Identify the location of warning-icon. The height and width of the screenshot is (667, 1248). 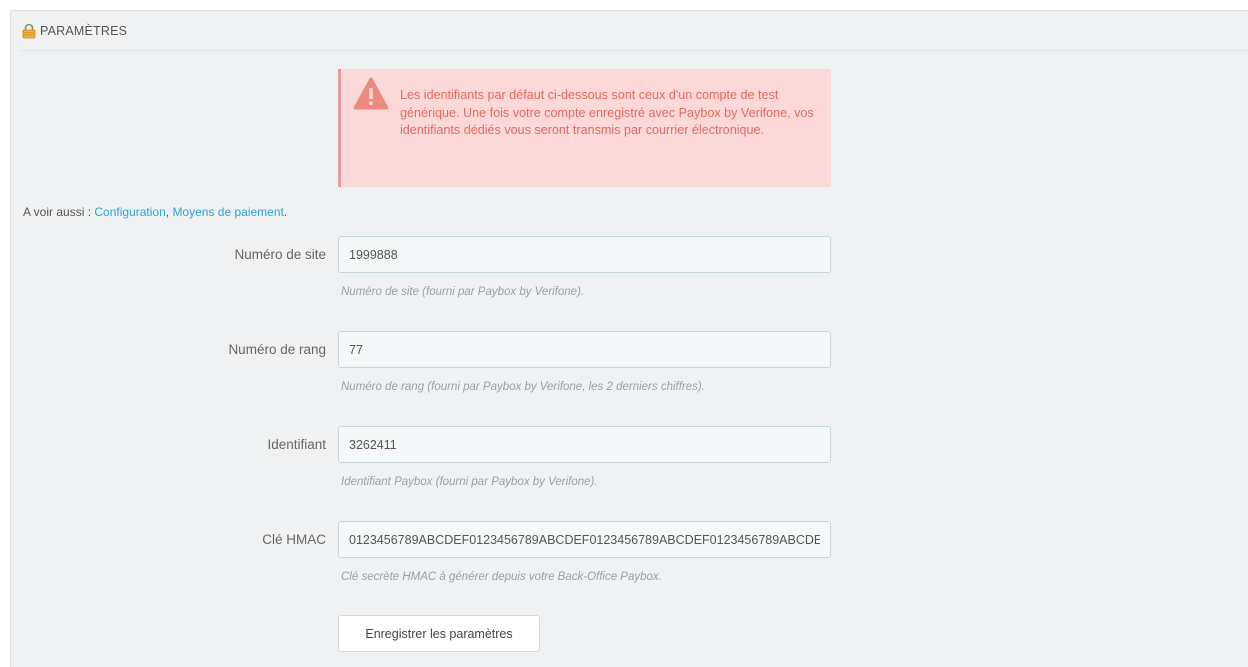
(371, 94).